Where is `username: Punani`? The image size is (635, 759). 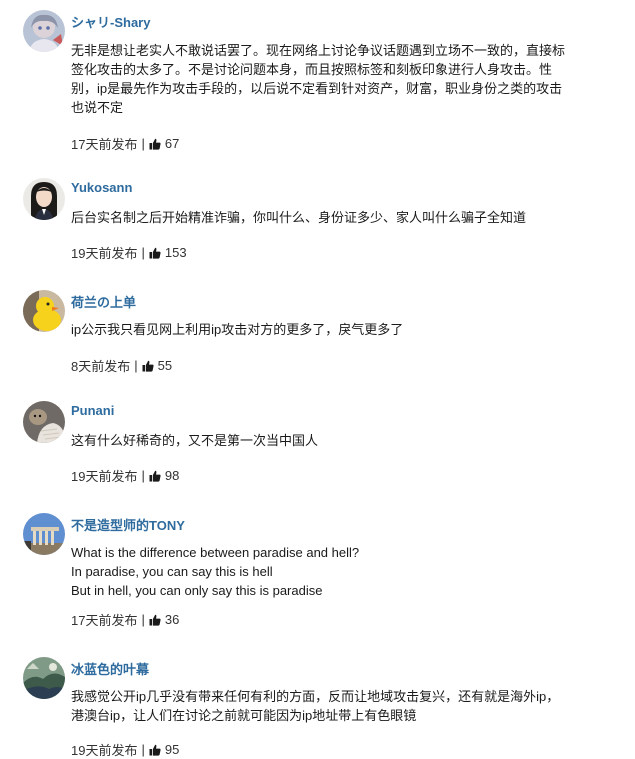 username: Punani is located at coordinates (92, 410).